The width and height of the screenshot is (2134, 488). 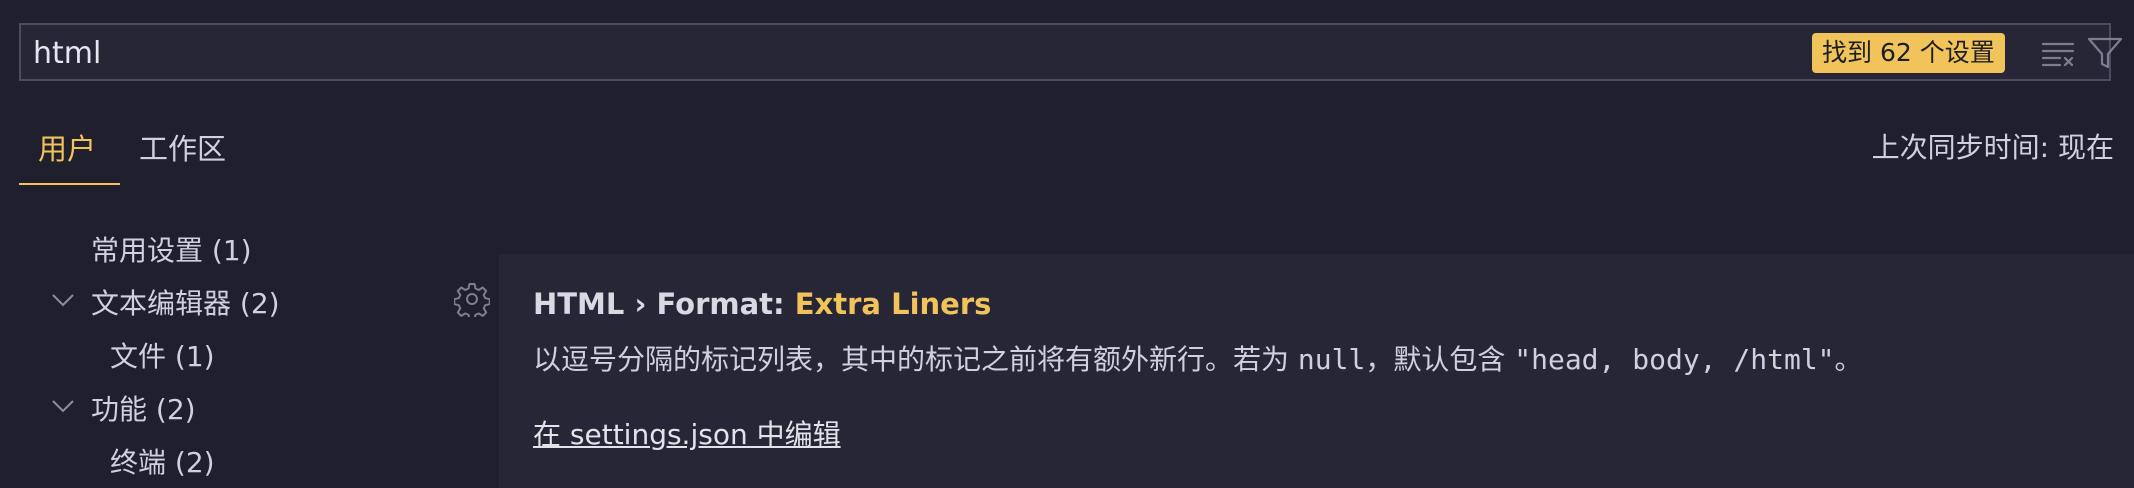 I want to click on tree-item-common: 常用设置 (1), so click(x=171, y=249).